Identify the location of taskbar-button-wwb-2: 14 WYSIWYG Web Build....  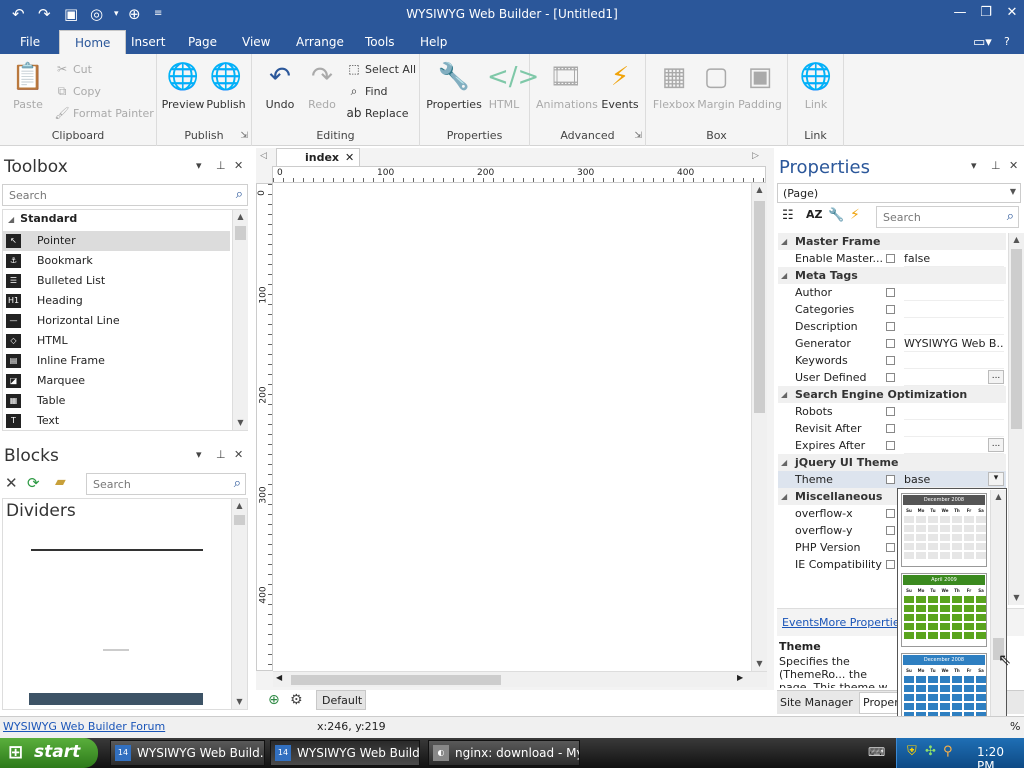
(345, 753).